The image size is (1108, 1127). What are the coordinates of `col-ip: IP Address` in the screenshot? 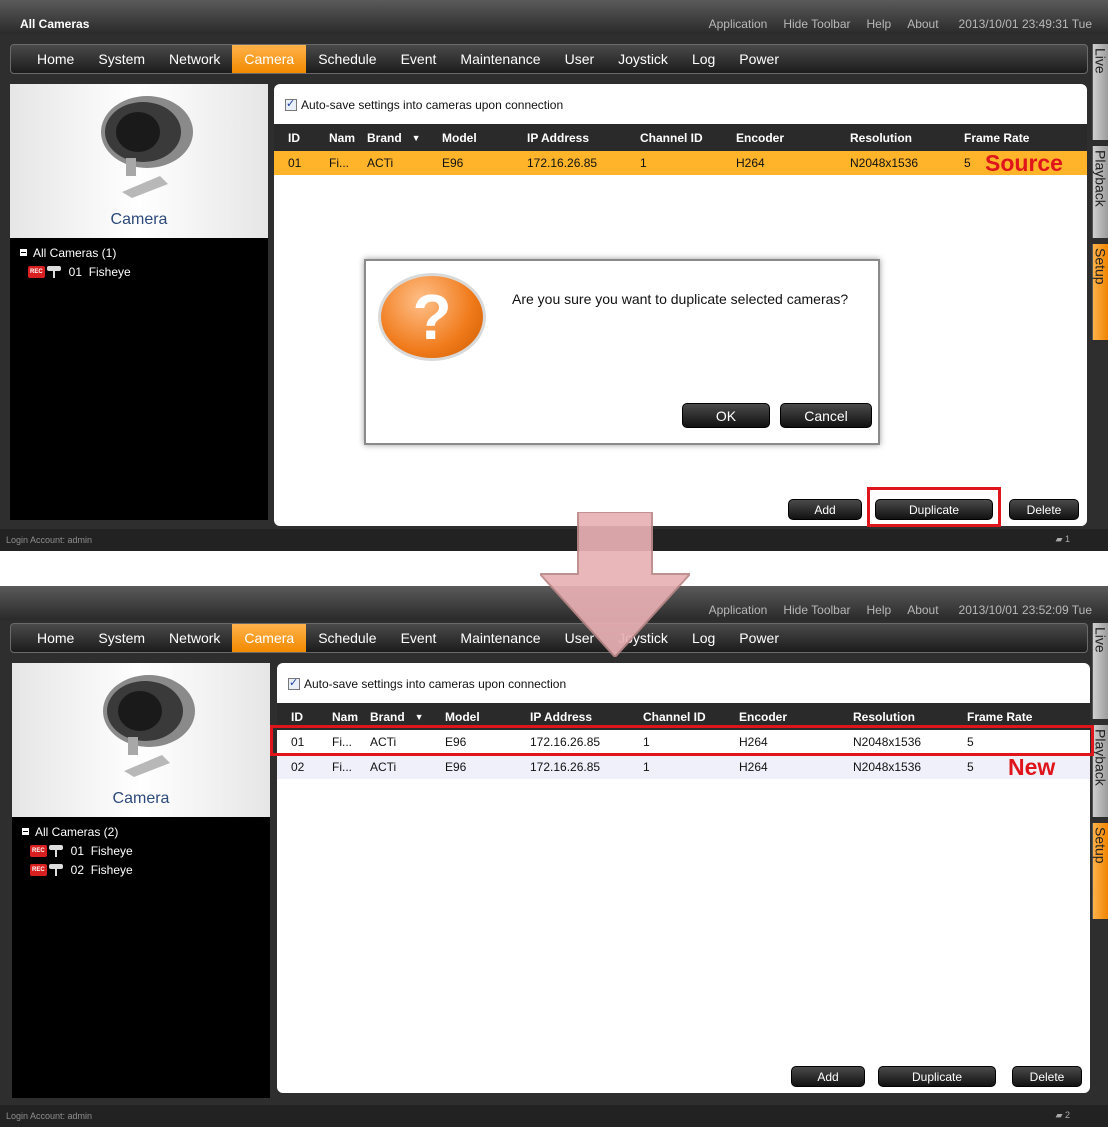 It's located at (558, 137).